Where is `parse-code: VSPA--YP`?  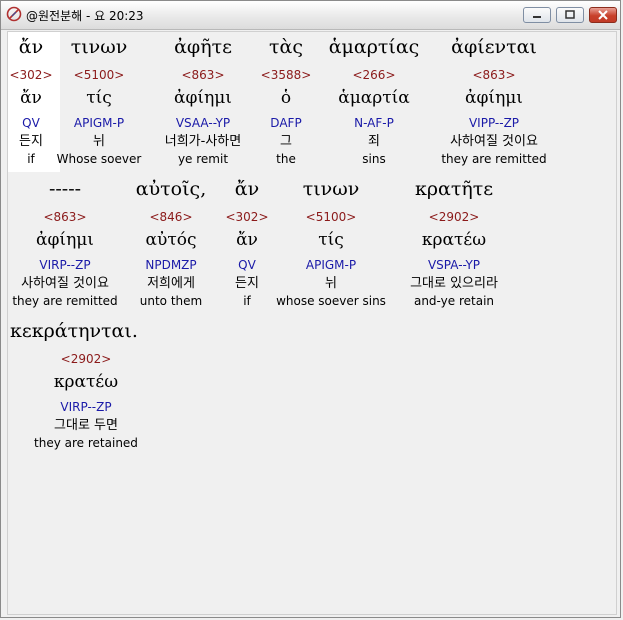
parse-code: VSPA--YP is located at coordinates (454, 265).